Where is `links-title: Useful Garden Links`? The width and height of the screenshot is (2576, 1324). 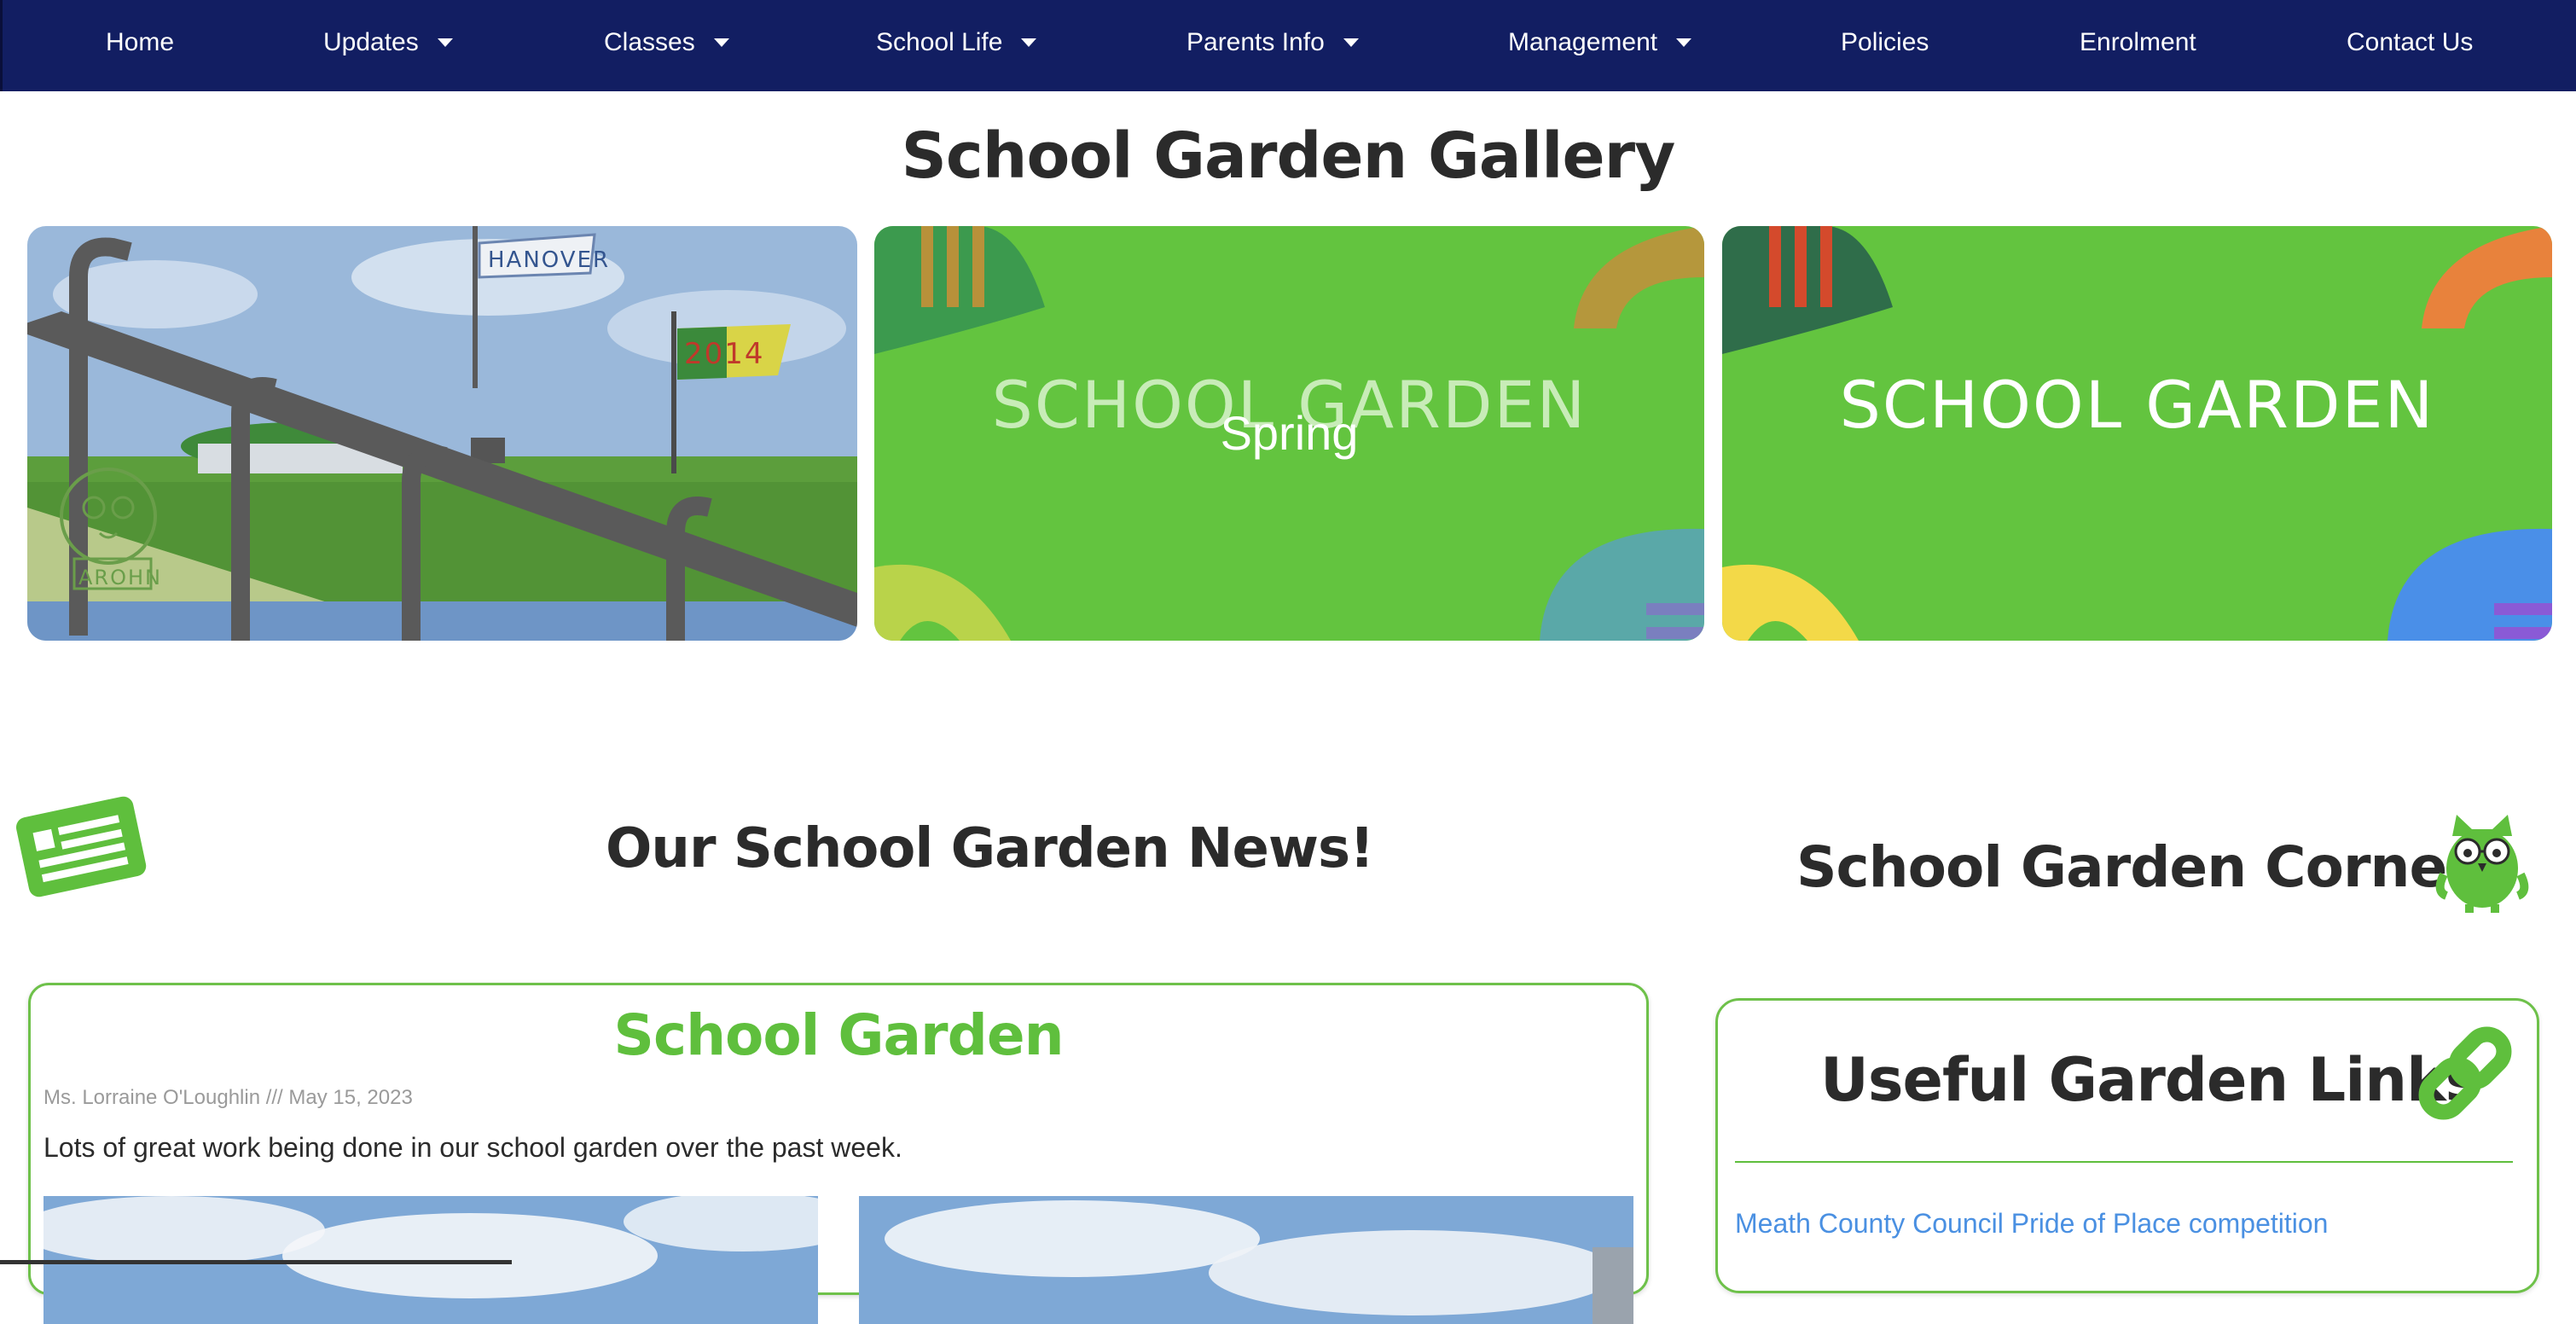 links-title: Useful Garden Links is located at coordinates (2150, 1080).